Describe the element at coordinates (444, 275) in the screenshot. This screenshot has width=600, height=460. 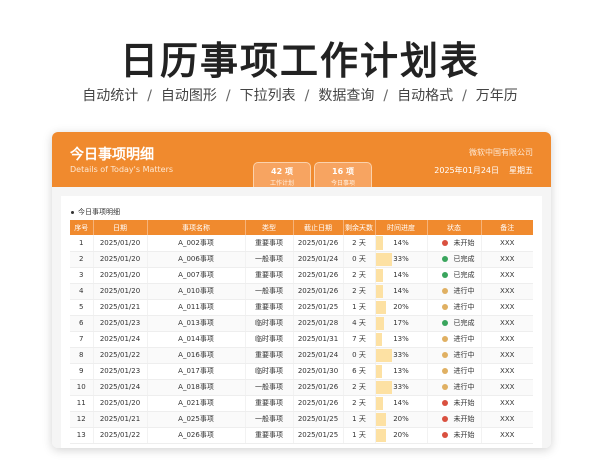
I see `check-circle-icon` at that location.